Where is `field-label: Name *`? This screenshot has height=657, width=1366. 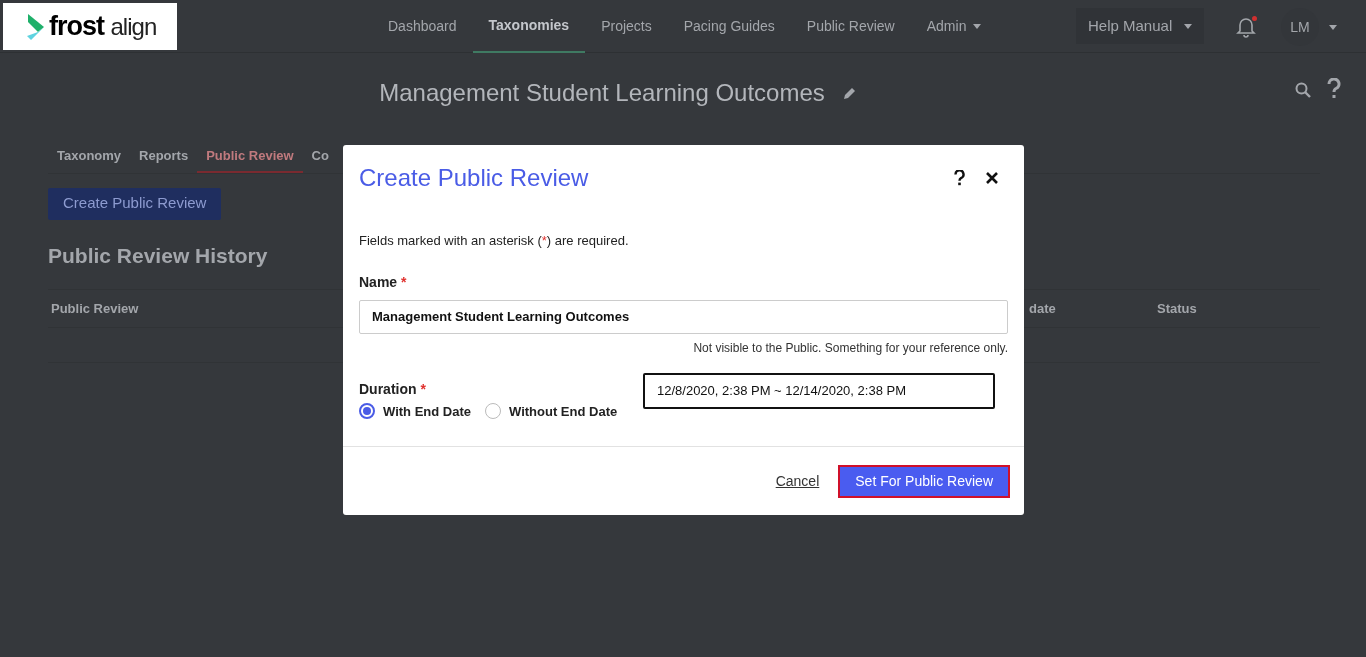
field-label: Name * is located at coordinates (383, 282).